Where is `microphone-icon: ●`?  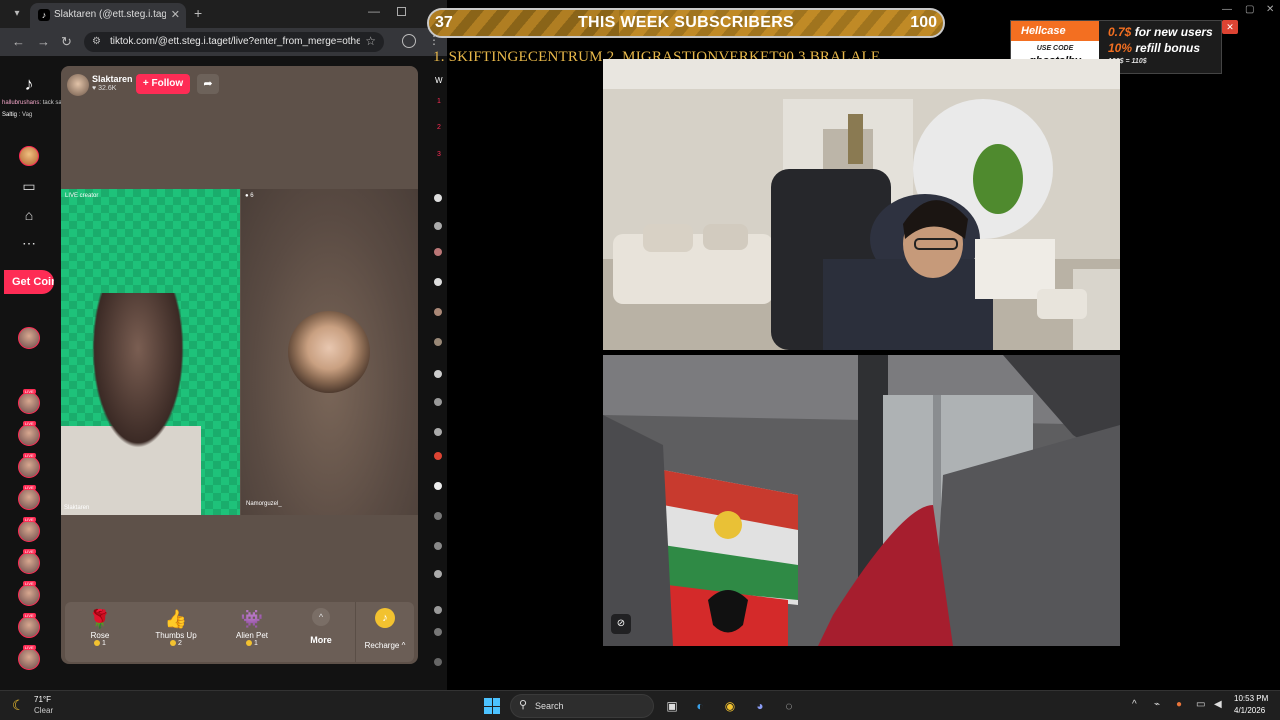
microphone-icon: ● is located at coordinates (1179, 704).